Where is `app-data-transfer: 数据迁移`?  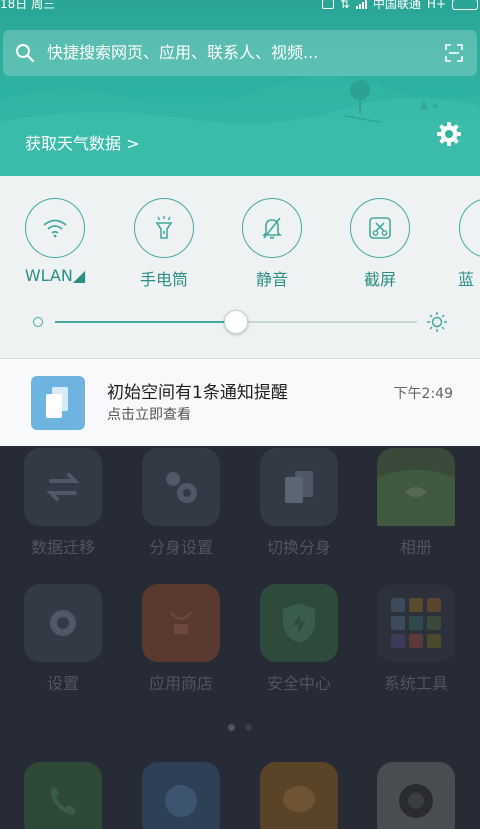
app-data-transfer: 数据迁移 is located at coordinates (63, 503).